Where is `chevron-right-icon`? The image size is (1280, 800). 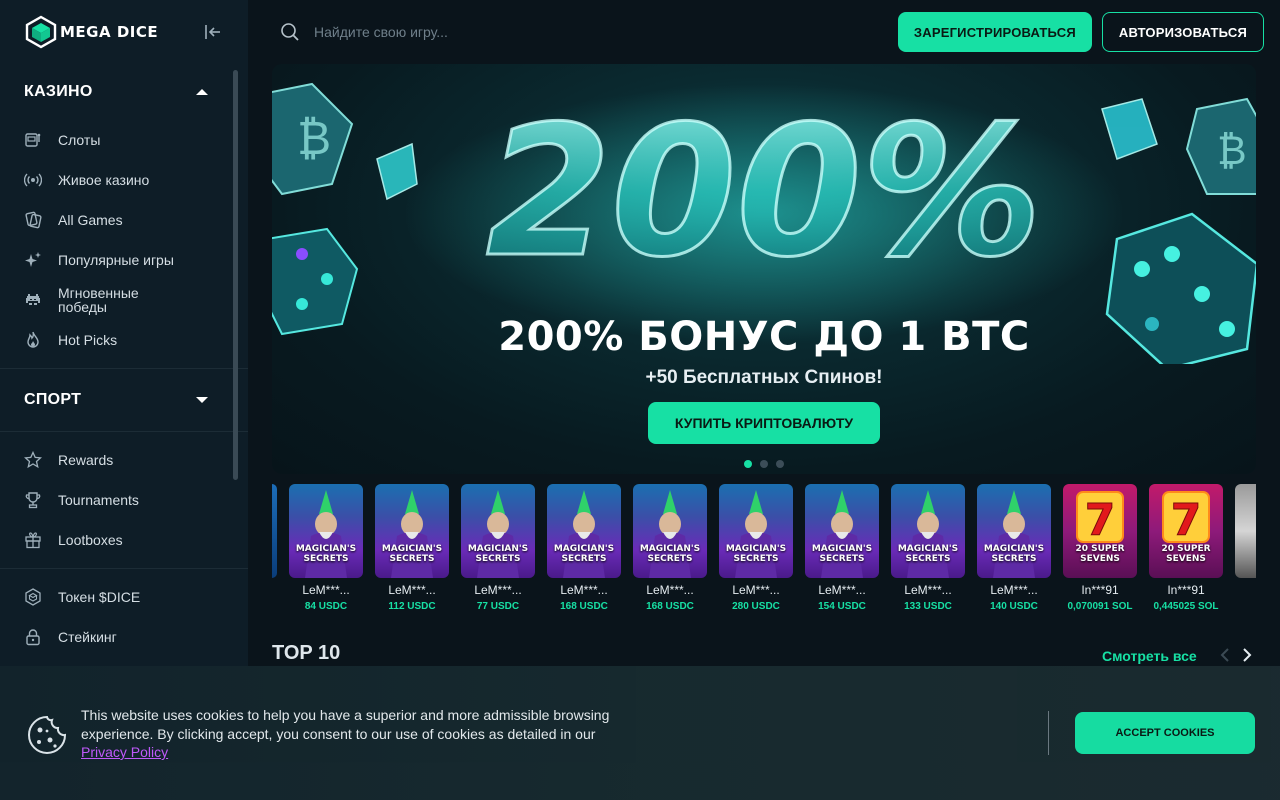 chevron-right-icon is located at coordinates (1247, 655).